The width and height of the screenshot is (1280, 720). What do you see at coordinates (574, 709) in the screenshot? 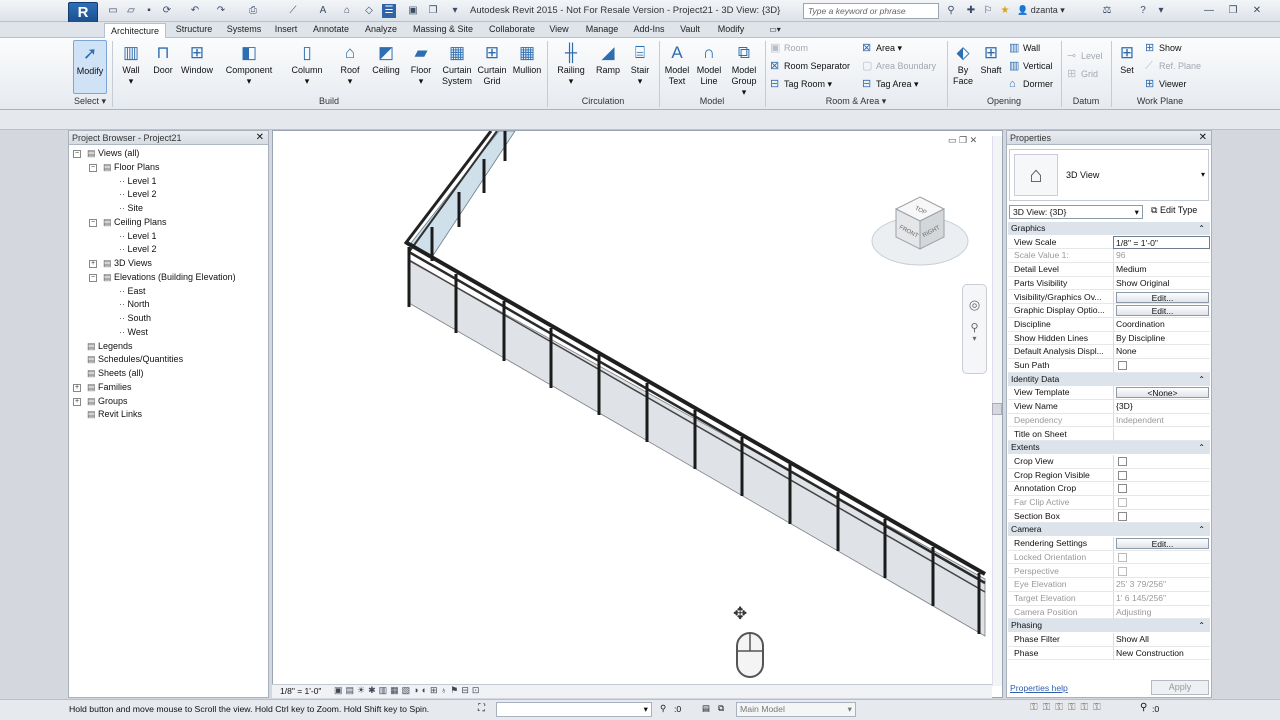
I see `workset-dropdown: ▾` at bounding box center [574, 709].